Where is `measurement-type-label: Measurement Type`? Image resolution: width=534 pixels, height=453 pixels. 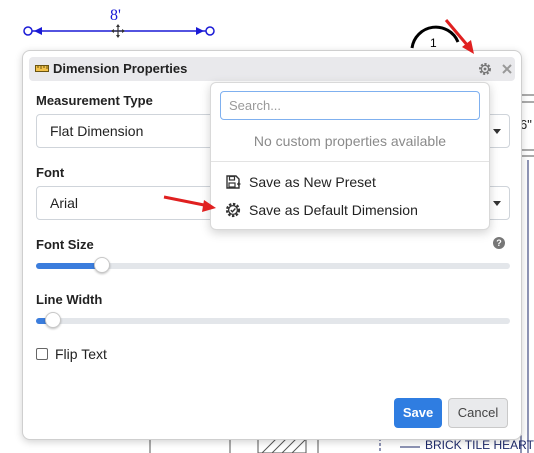 measurement-type-label: Measurement Type is located at coordinates (94, 100).